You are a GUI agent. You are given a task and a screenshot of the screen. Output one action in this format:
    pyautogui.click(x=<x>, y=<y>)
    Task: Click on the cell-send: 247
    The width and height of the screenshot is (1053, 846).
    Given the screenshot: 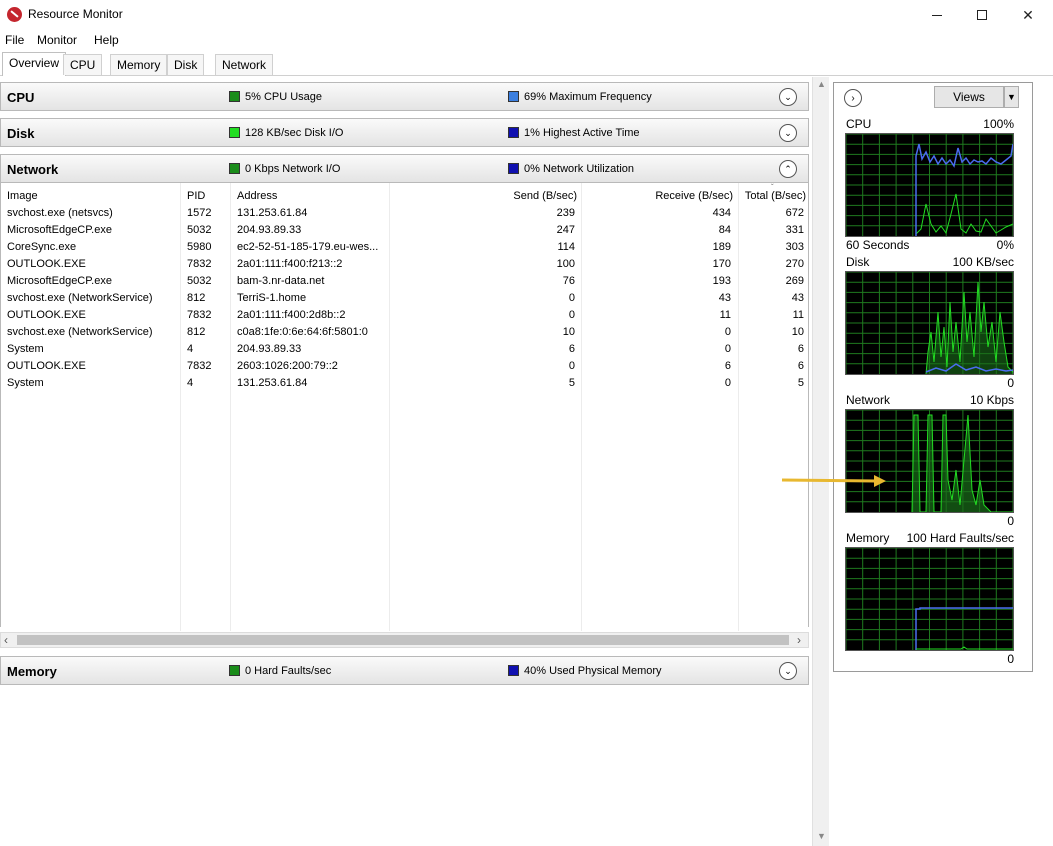 What is the action you would take?
    pyautogui.click(x=565, y=230)
    